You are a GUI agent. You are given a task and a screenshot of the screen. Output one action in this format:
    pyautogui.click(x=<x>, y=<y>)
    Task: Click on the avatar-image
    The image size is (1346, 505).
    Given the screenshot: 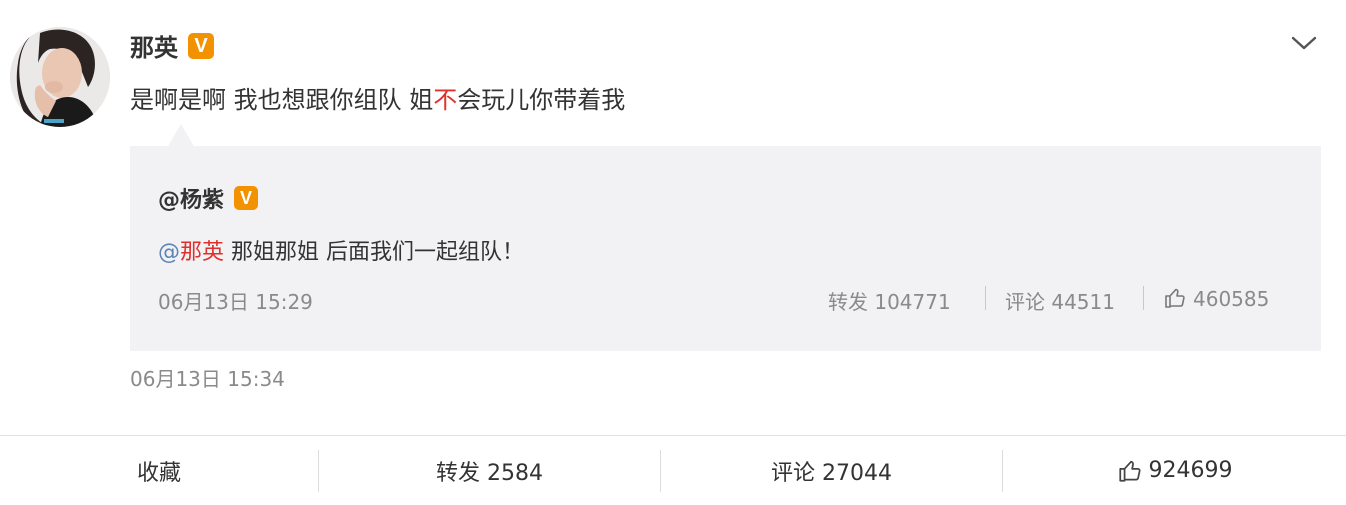 What is the action you would take?
    pyautogui.click(x=60, y=77)
    